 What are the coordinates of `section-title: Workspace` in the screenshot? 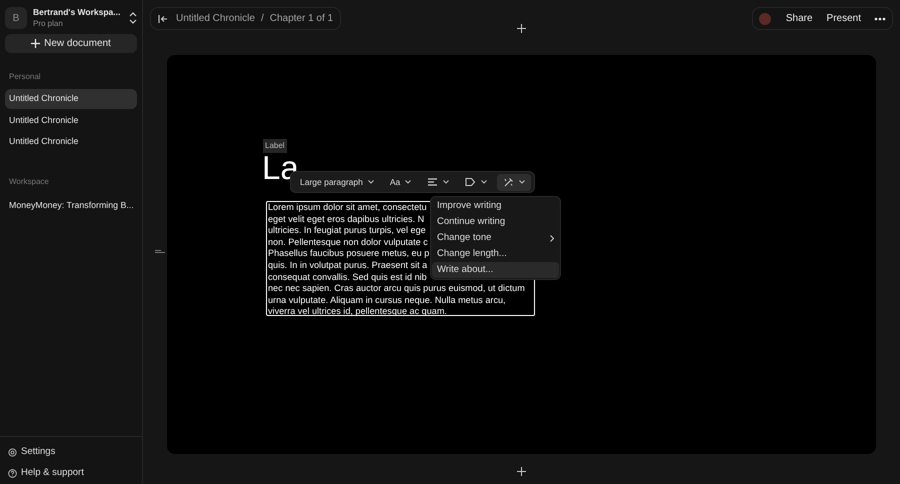 It's located at (29, 182).